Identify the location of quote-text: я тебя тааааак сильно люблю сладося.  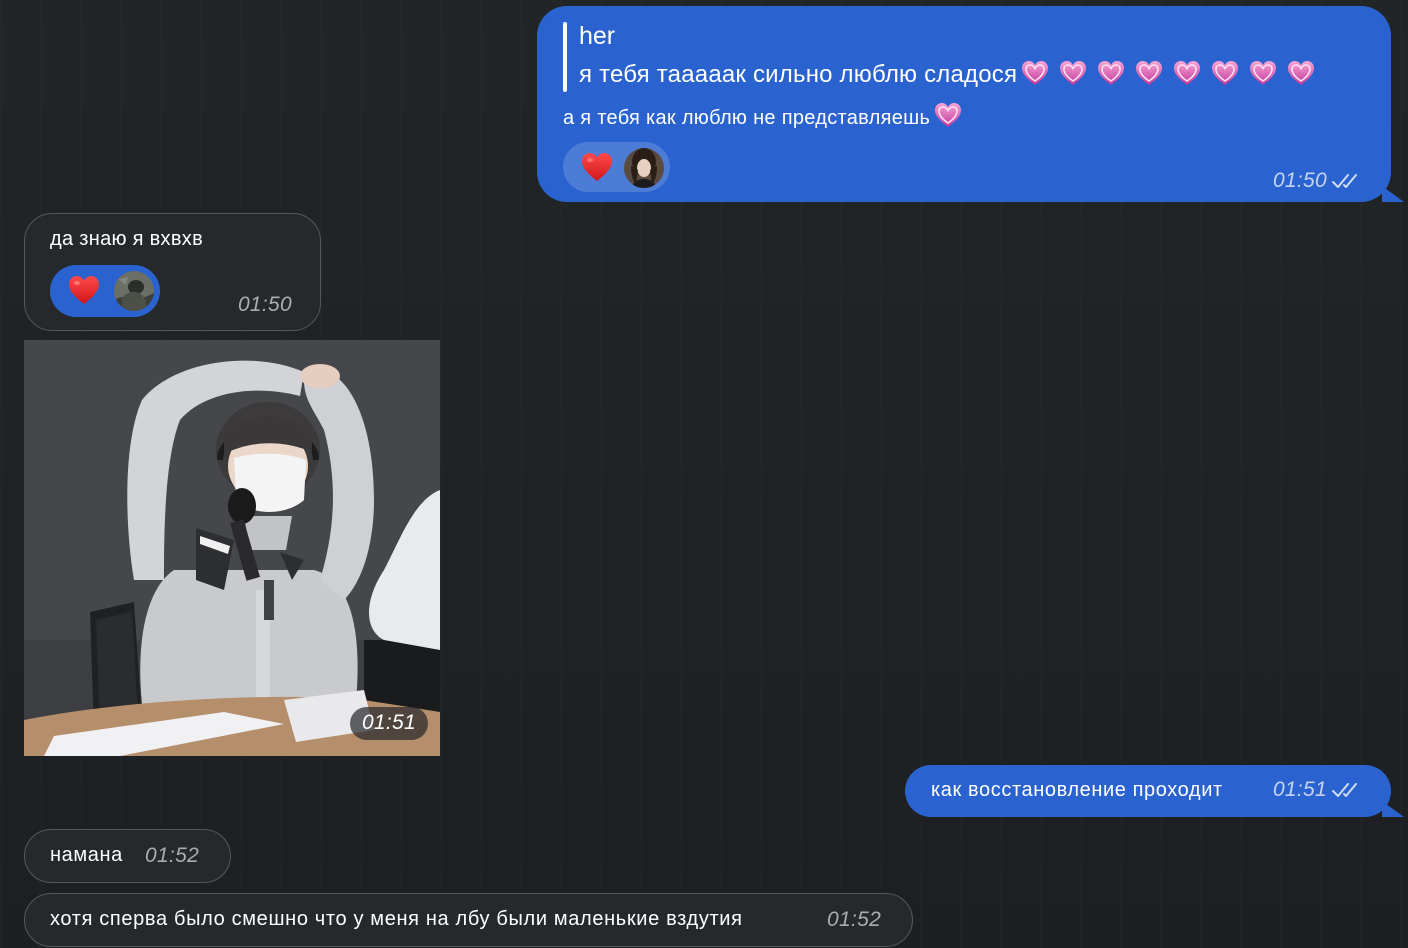
(947, 74).